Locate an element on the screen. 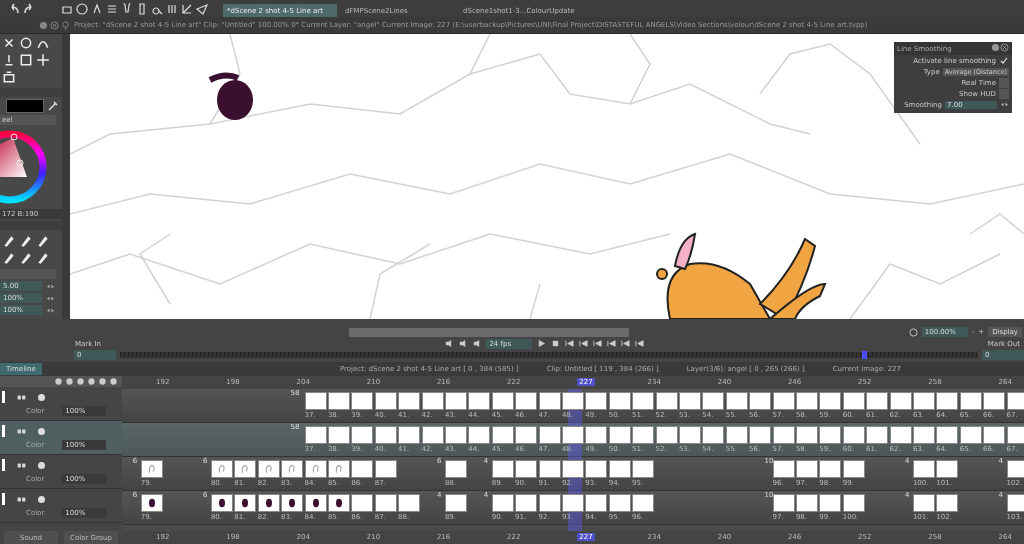 Image resolution: width=1024 pixels, height=544 pixels. undo-icon is located at coordinates (14, 8).